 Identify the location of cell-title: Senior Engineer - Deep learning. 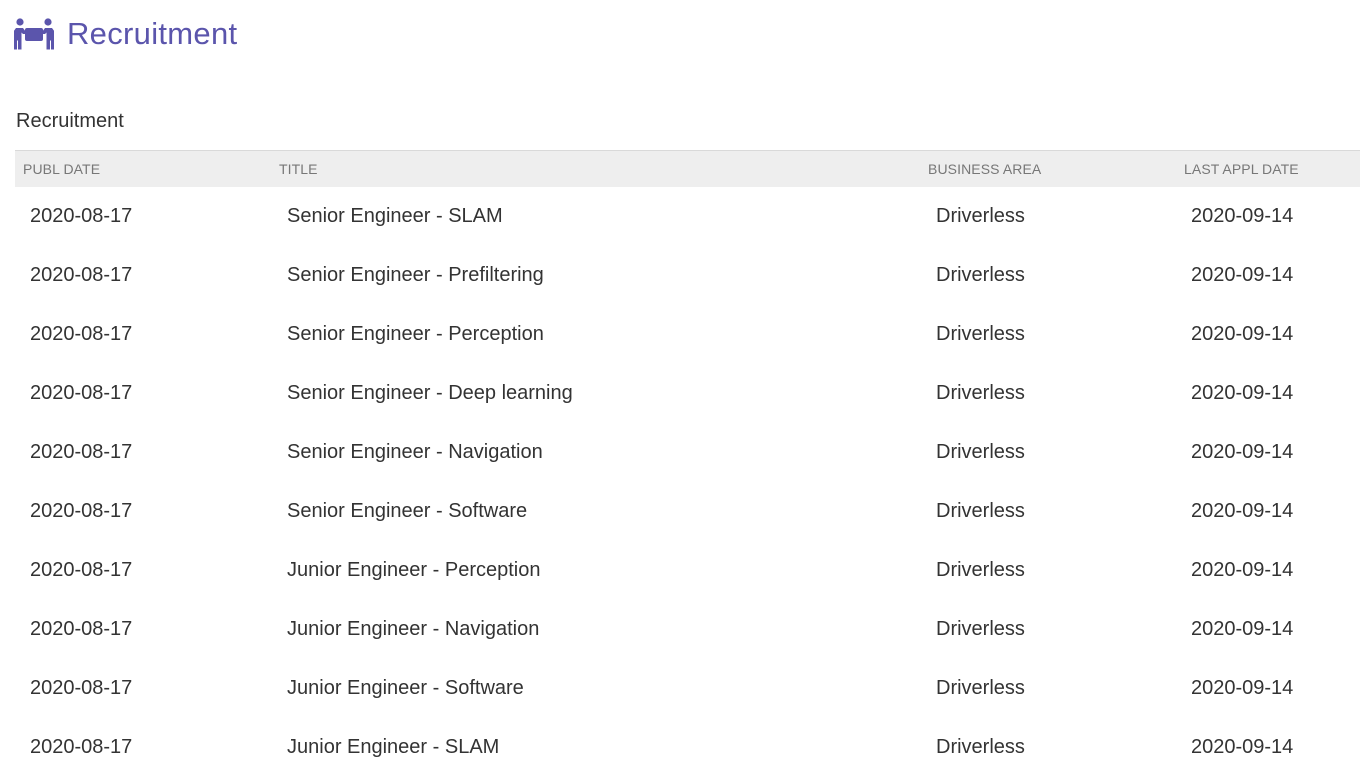
(430, 393).